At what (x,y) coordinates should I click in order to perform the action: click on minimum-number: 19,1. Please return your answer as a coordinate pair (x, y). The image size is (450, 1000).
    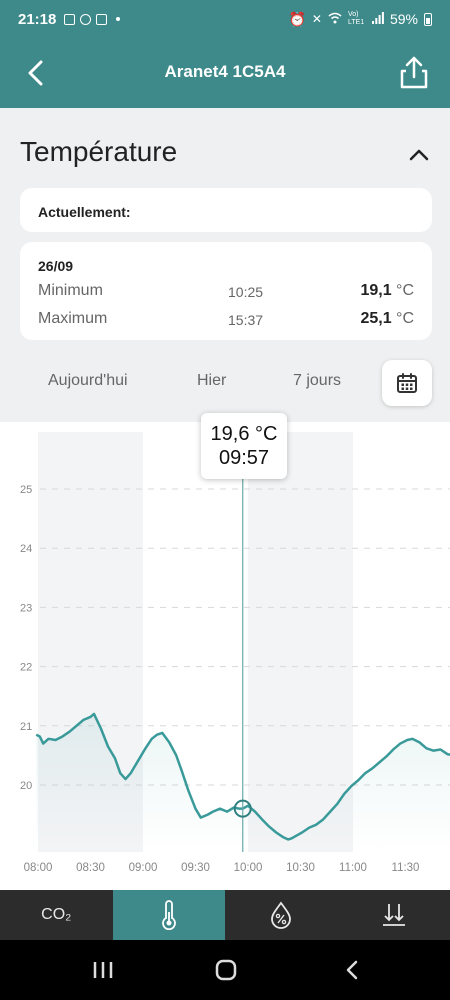
    Looking at the image, I should click on (376, 290).